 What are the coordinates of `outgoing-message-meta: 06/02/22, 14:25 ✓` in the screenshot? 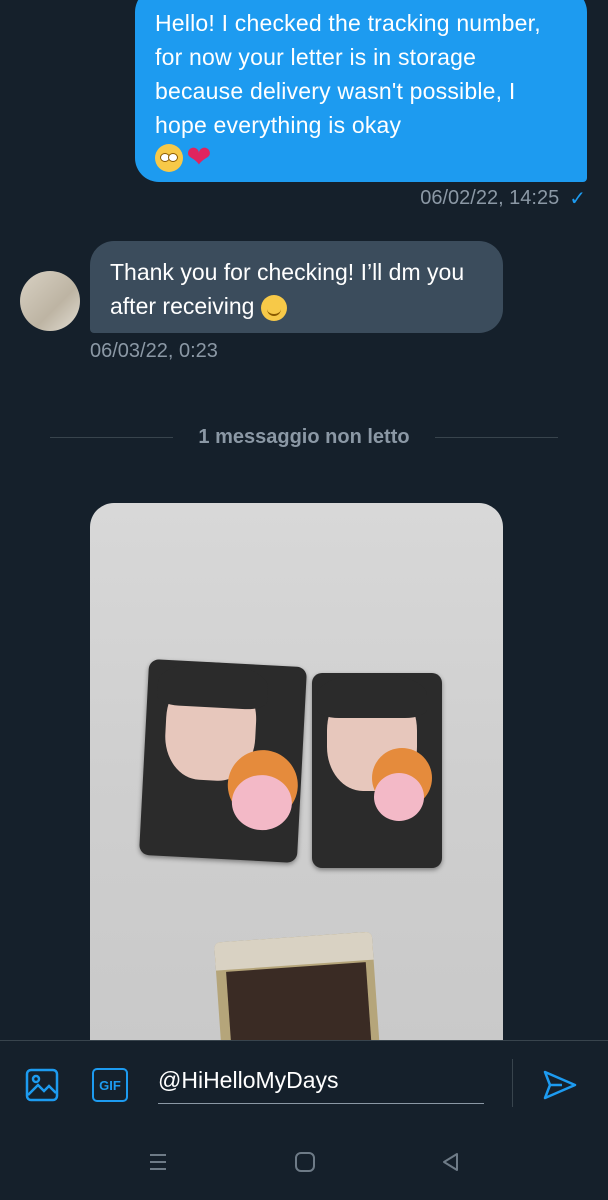 It's located at (503, 198).